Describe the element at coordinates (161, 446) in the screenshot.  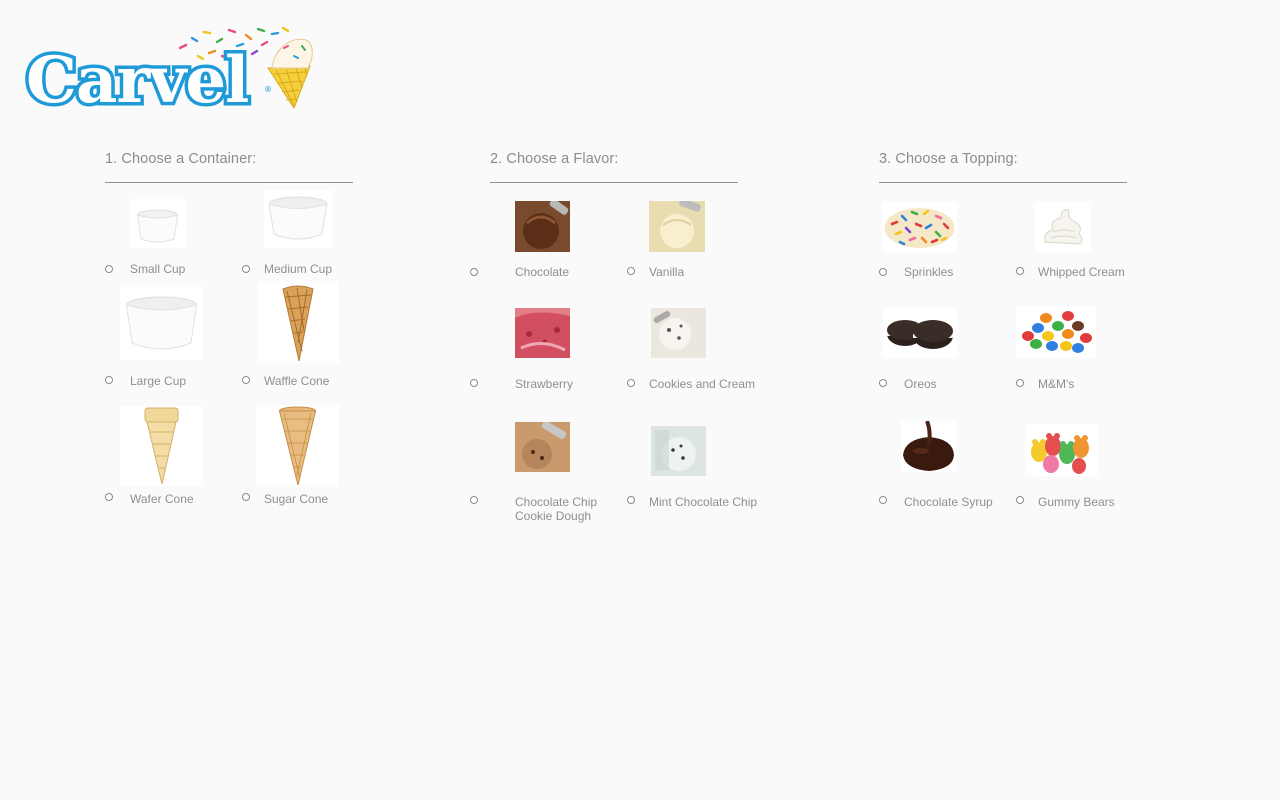
I see `wafer-cone-image` at that location.